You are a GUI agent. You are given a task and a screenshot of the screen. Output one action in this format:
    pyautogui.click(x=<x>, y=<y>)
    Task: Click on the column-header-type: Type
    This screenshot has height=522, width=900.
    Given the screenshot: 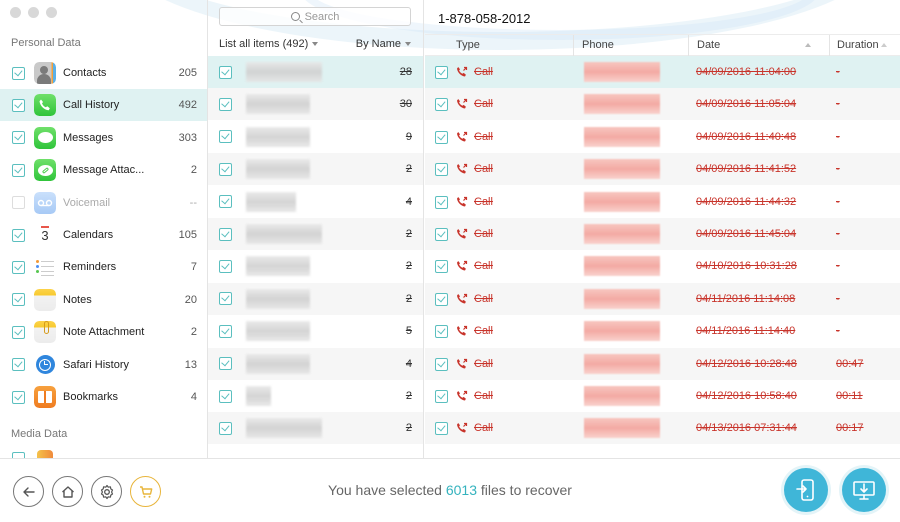 What is the action you would take?
    pyautogui.click(x=468, y=45)
    